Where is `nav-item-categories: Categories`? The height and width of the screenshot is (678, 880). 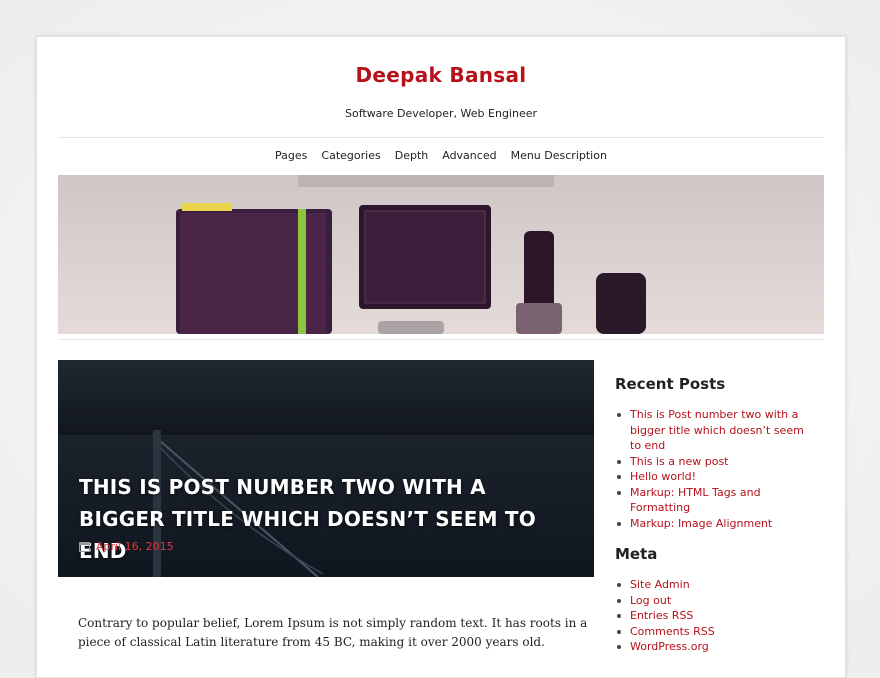
nav-item-categories: Categories is located at coordinates (350, 155).